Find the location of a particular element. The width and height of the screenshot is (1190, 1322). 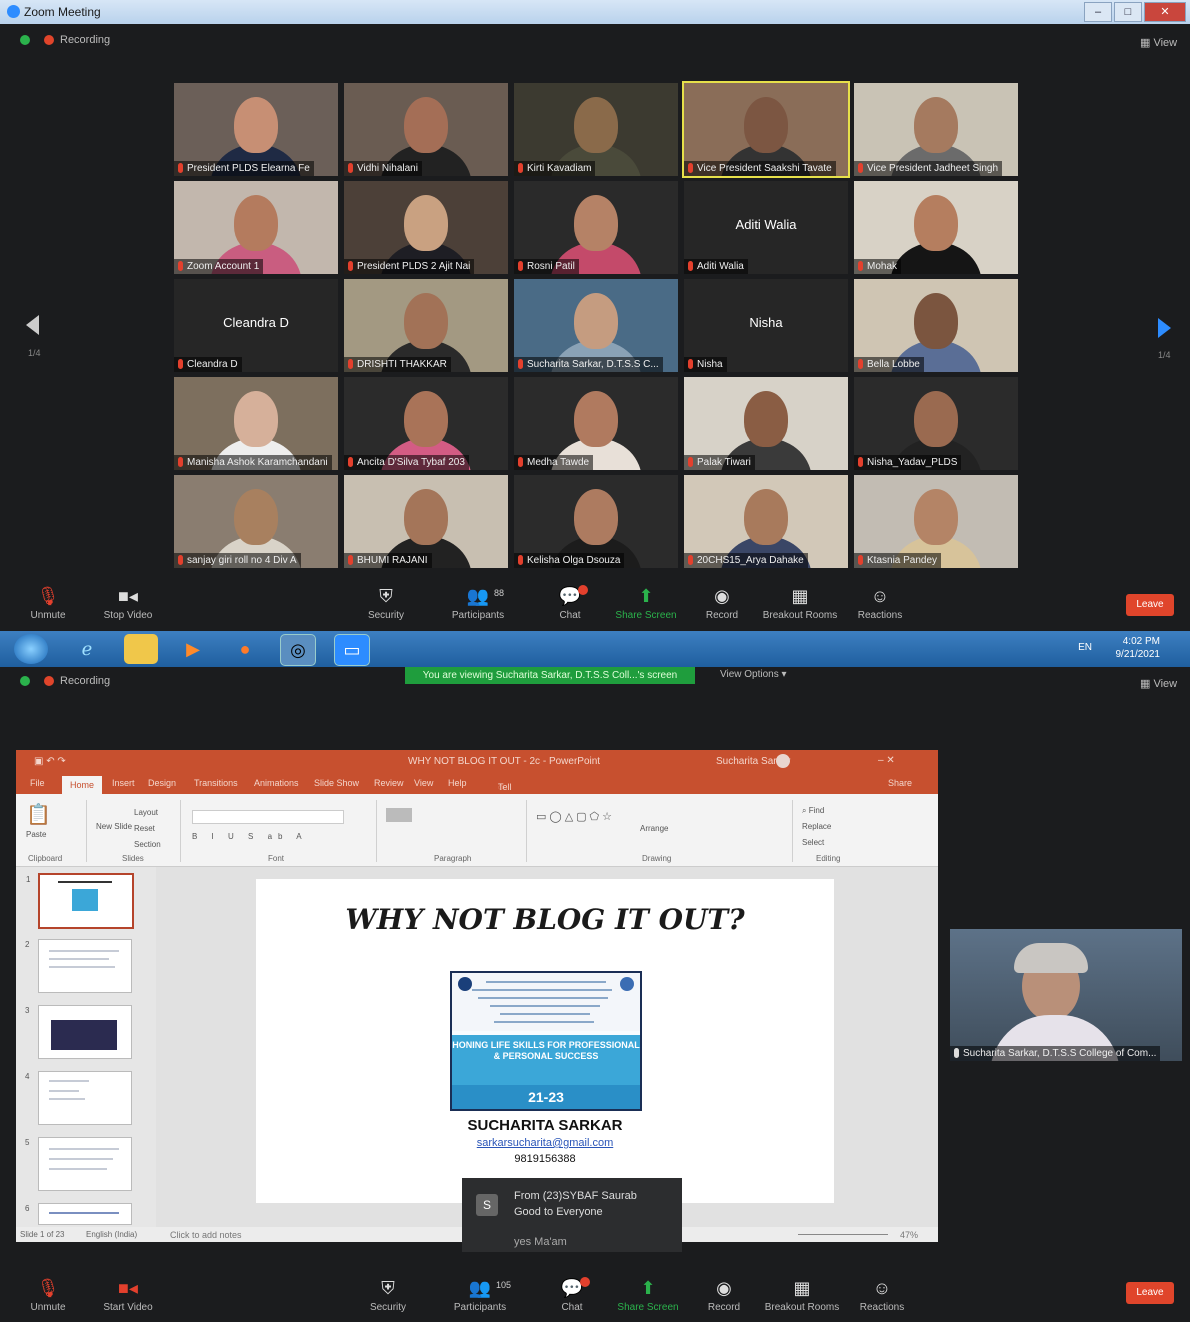

section-button: Section is located at coordinates (147, 844).